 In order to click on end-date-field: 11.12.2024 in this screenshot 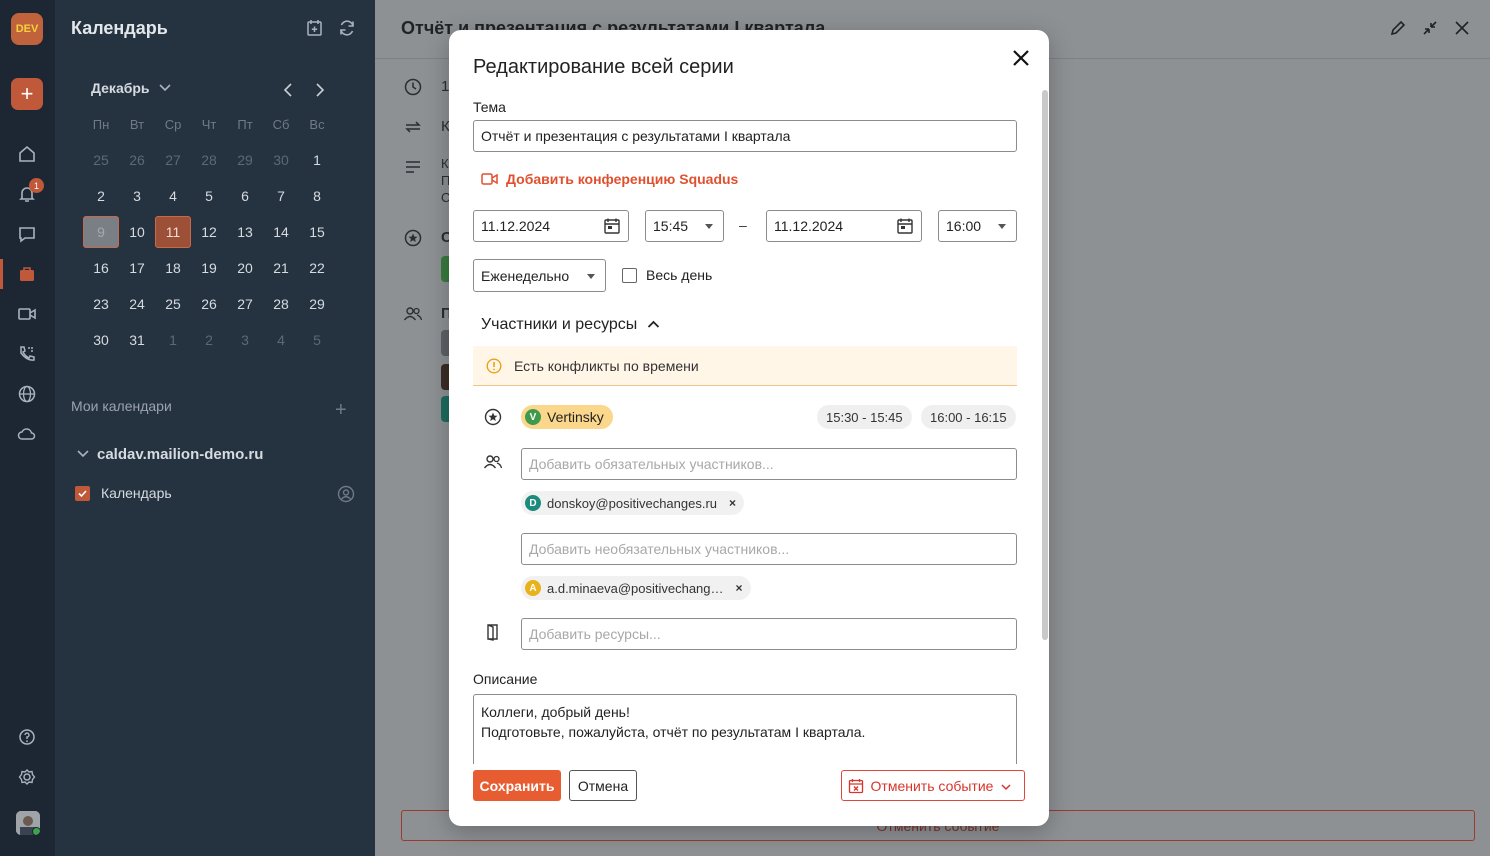, I will do `click(844, 226)`.